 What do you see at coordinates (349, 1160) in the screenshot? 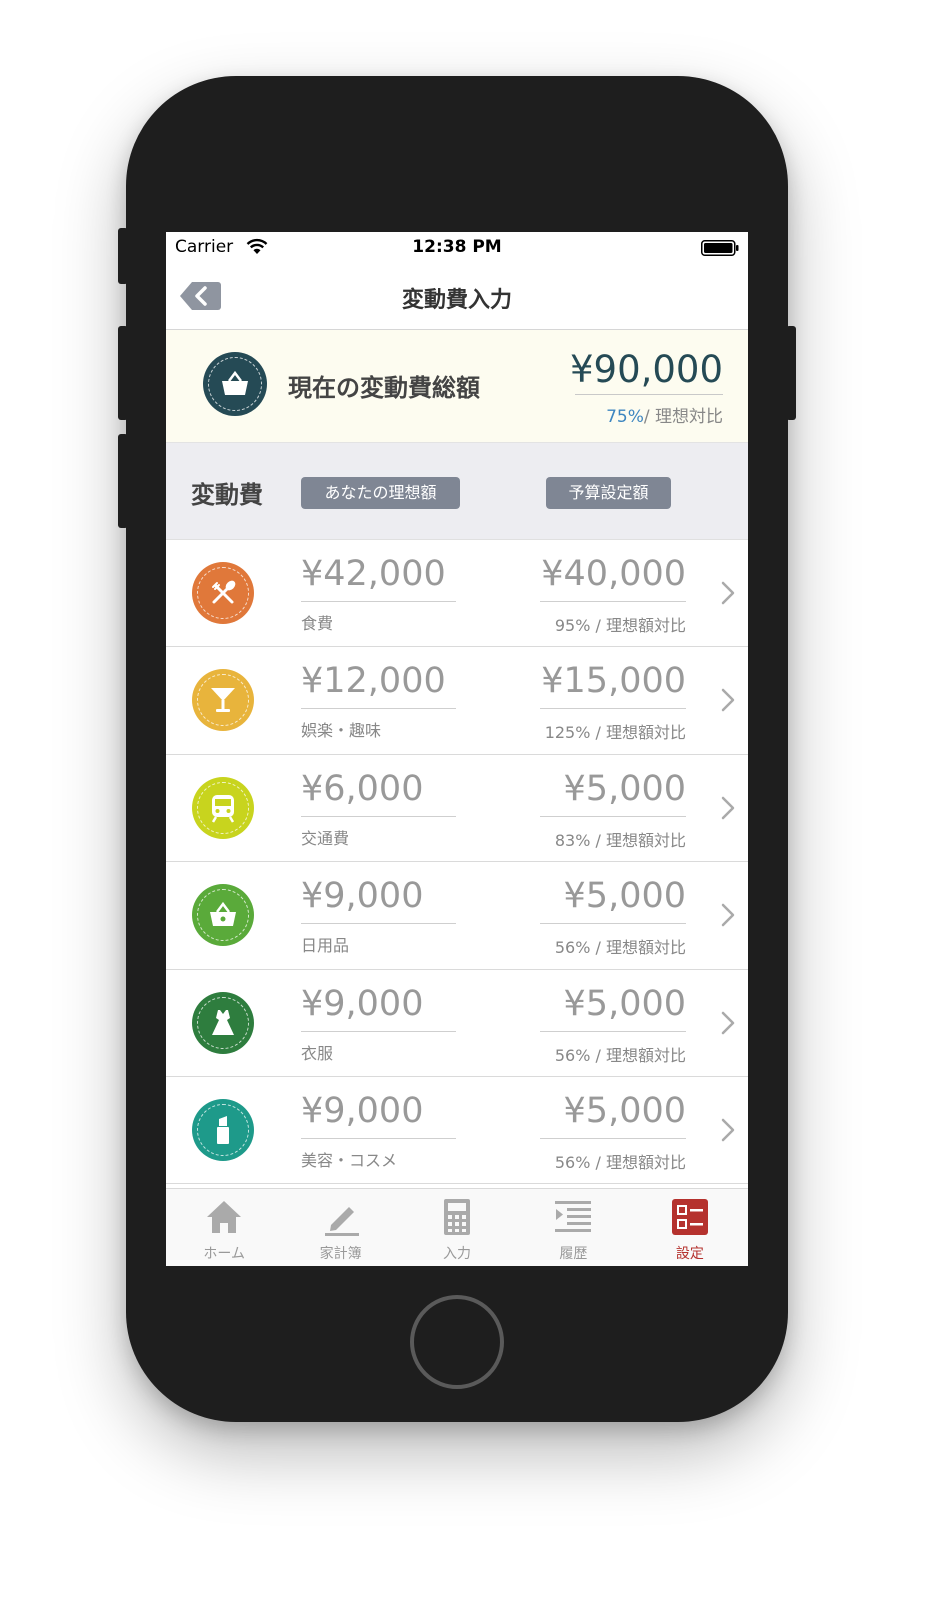
I see `category-name: 美容・コスメ` at bounding box center [349, 1160].